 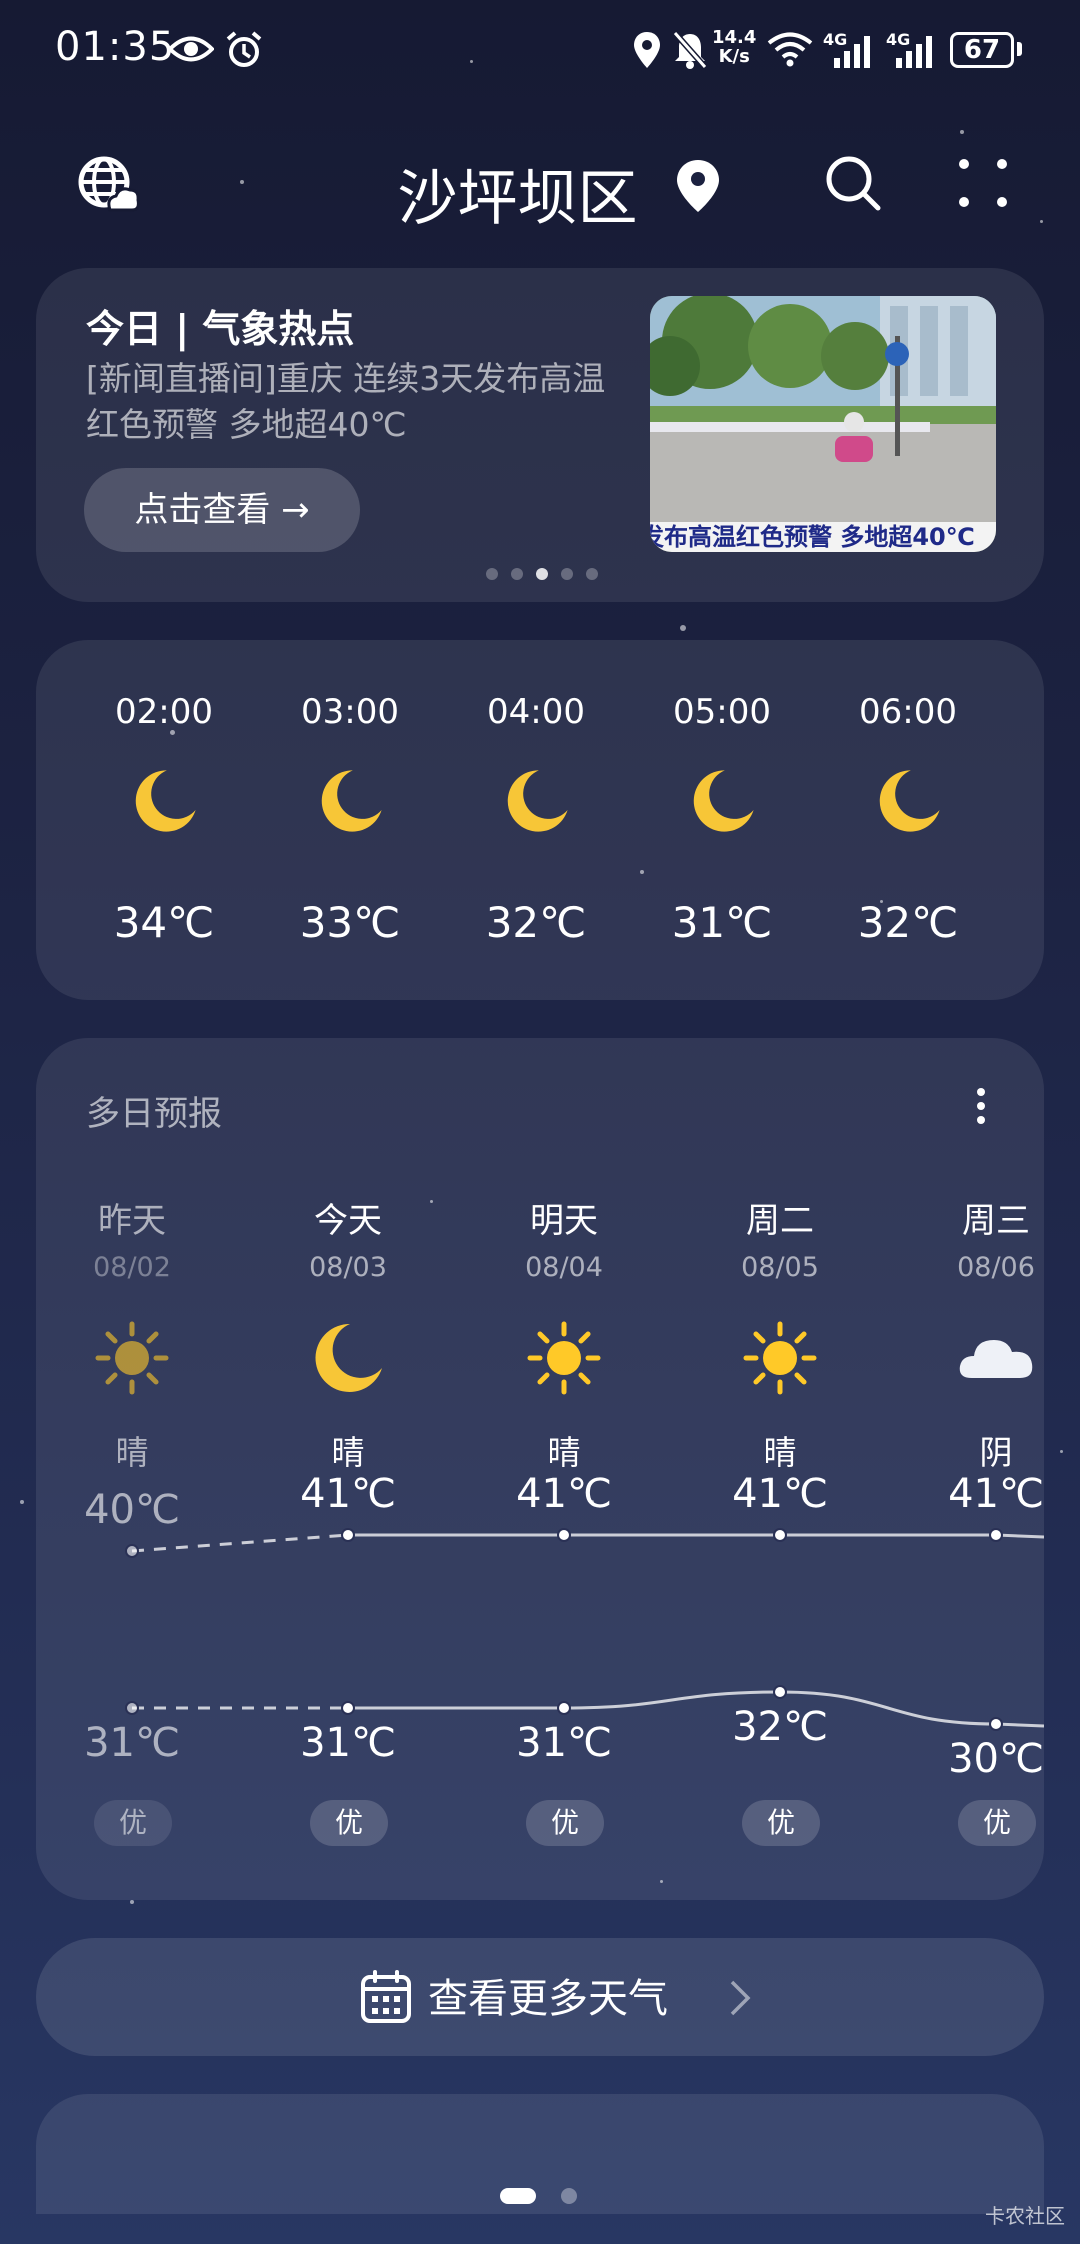 I want to click on more-menu-icon, so click(x=983, y=183).